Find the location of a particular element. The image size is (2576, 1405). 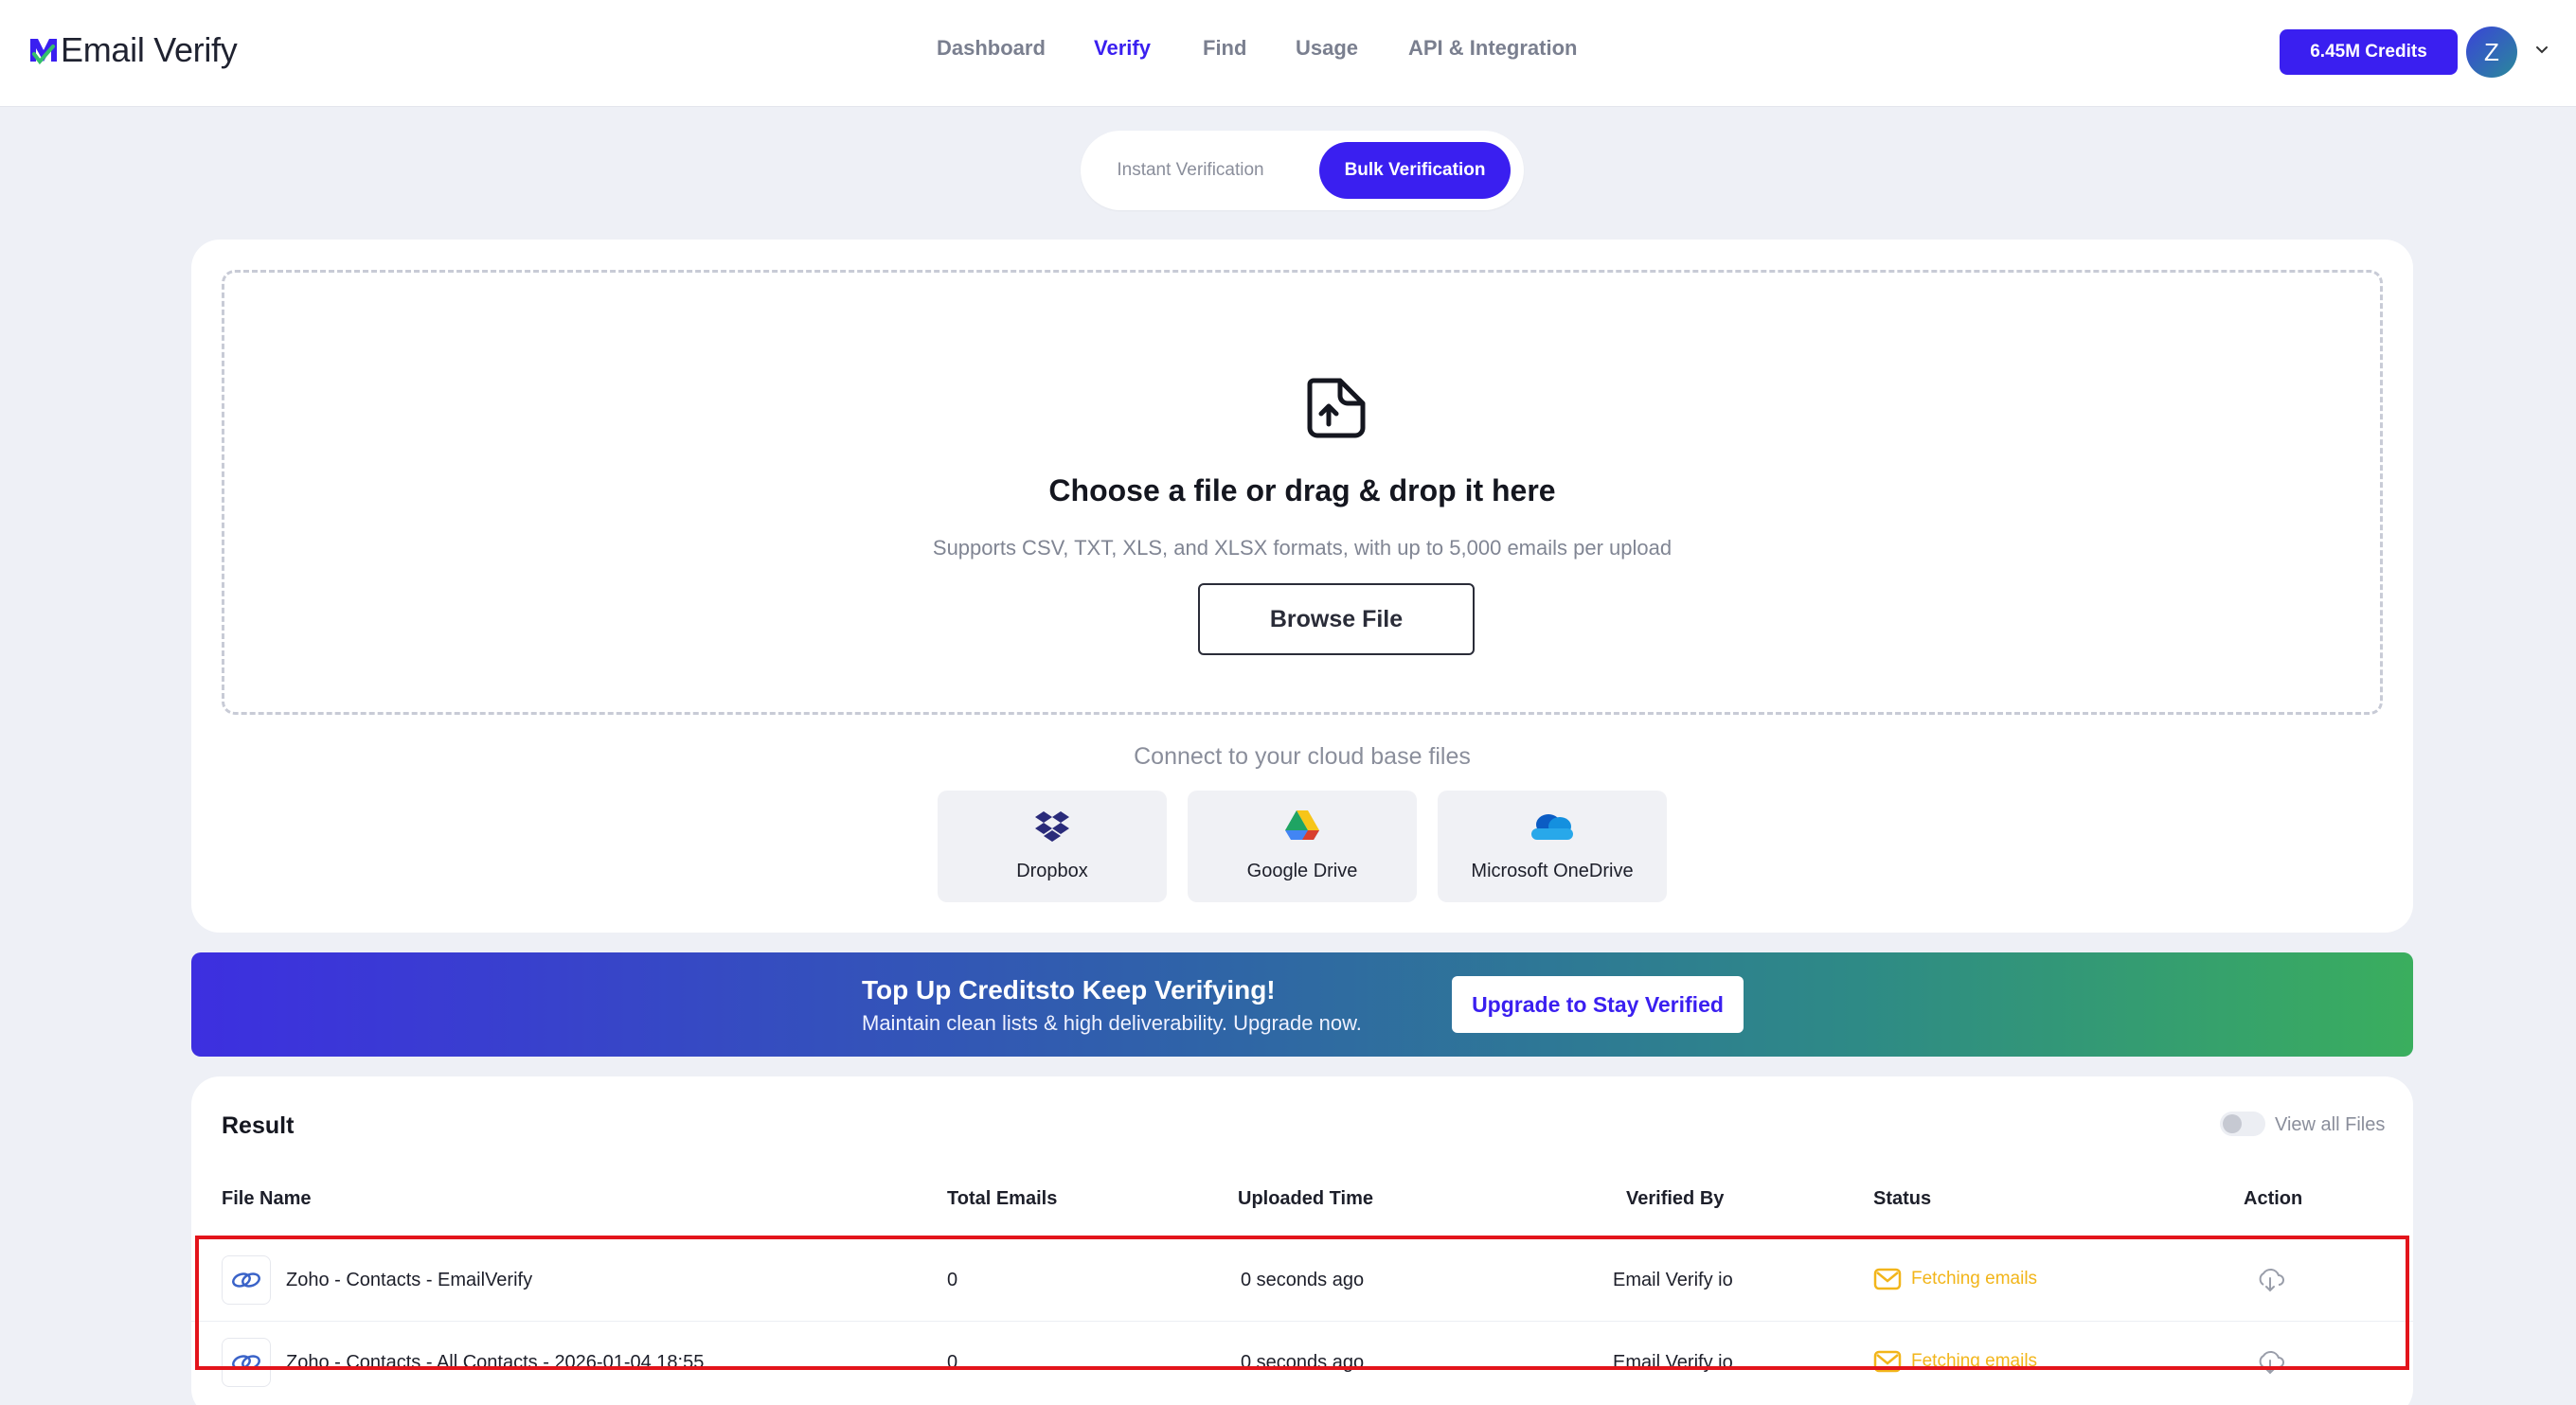

cloud-source-label: Dropbox is located at coordinates (1052, 871).